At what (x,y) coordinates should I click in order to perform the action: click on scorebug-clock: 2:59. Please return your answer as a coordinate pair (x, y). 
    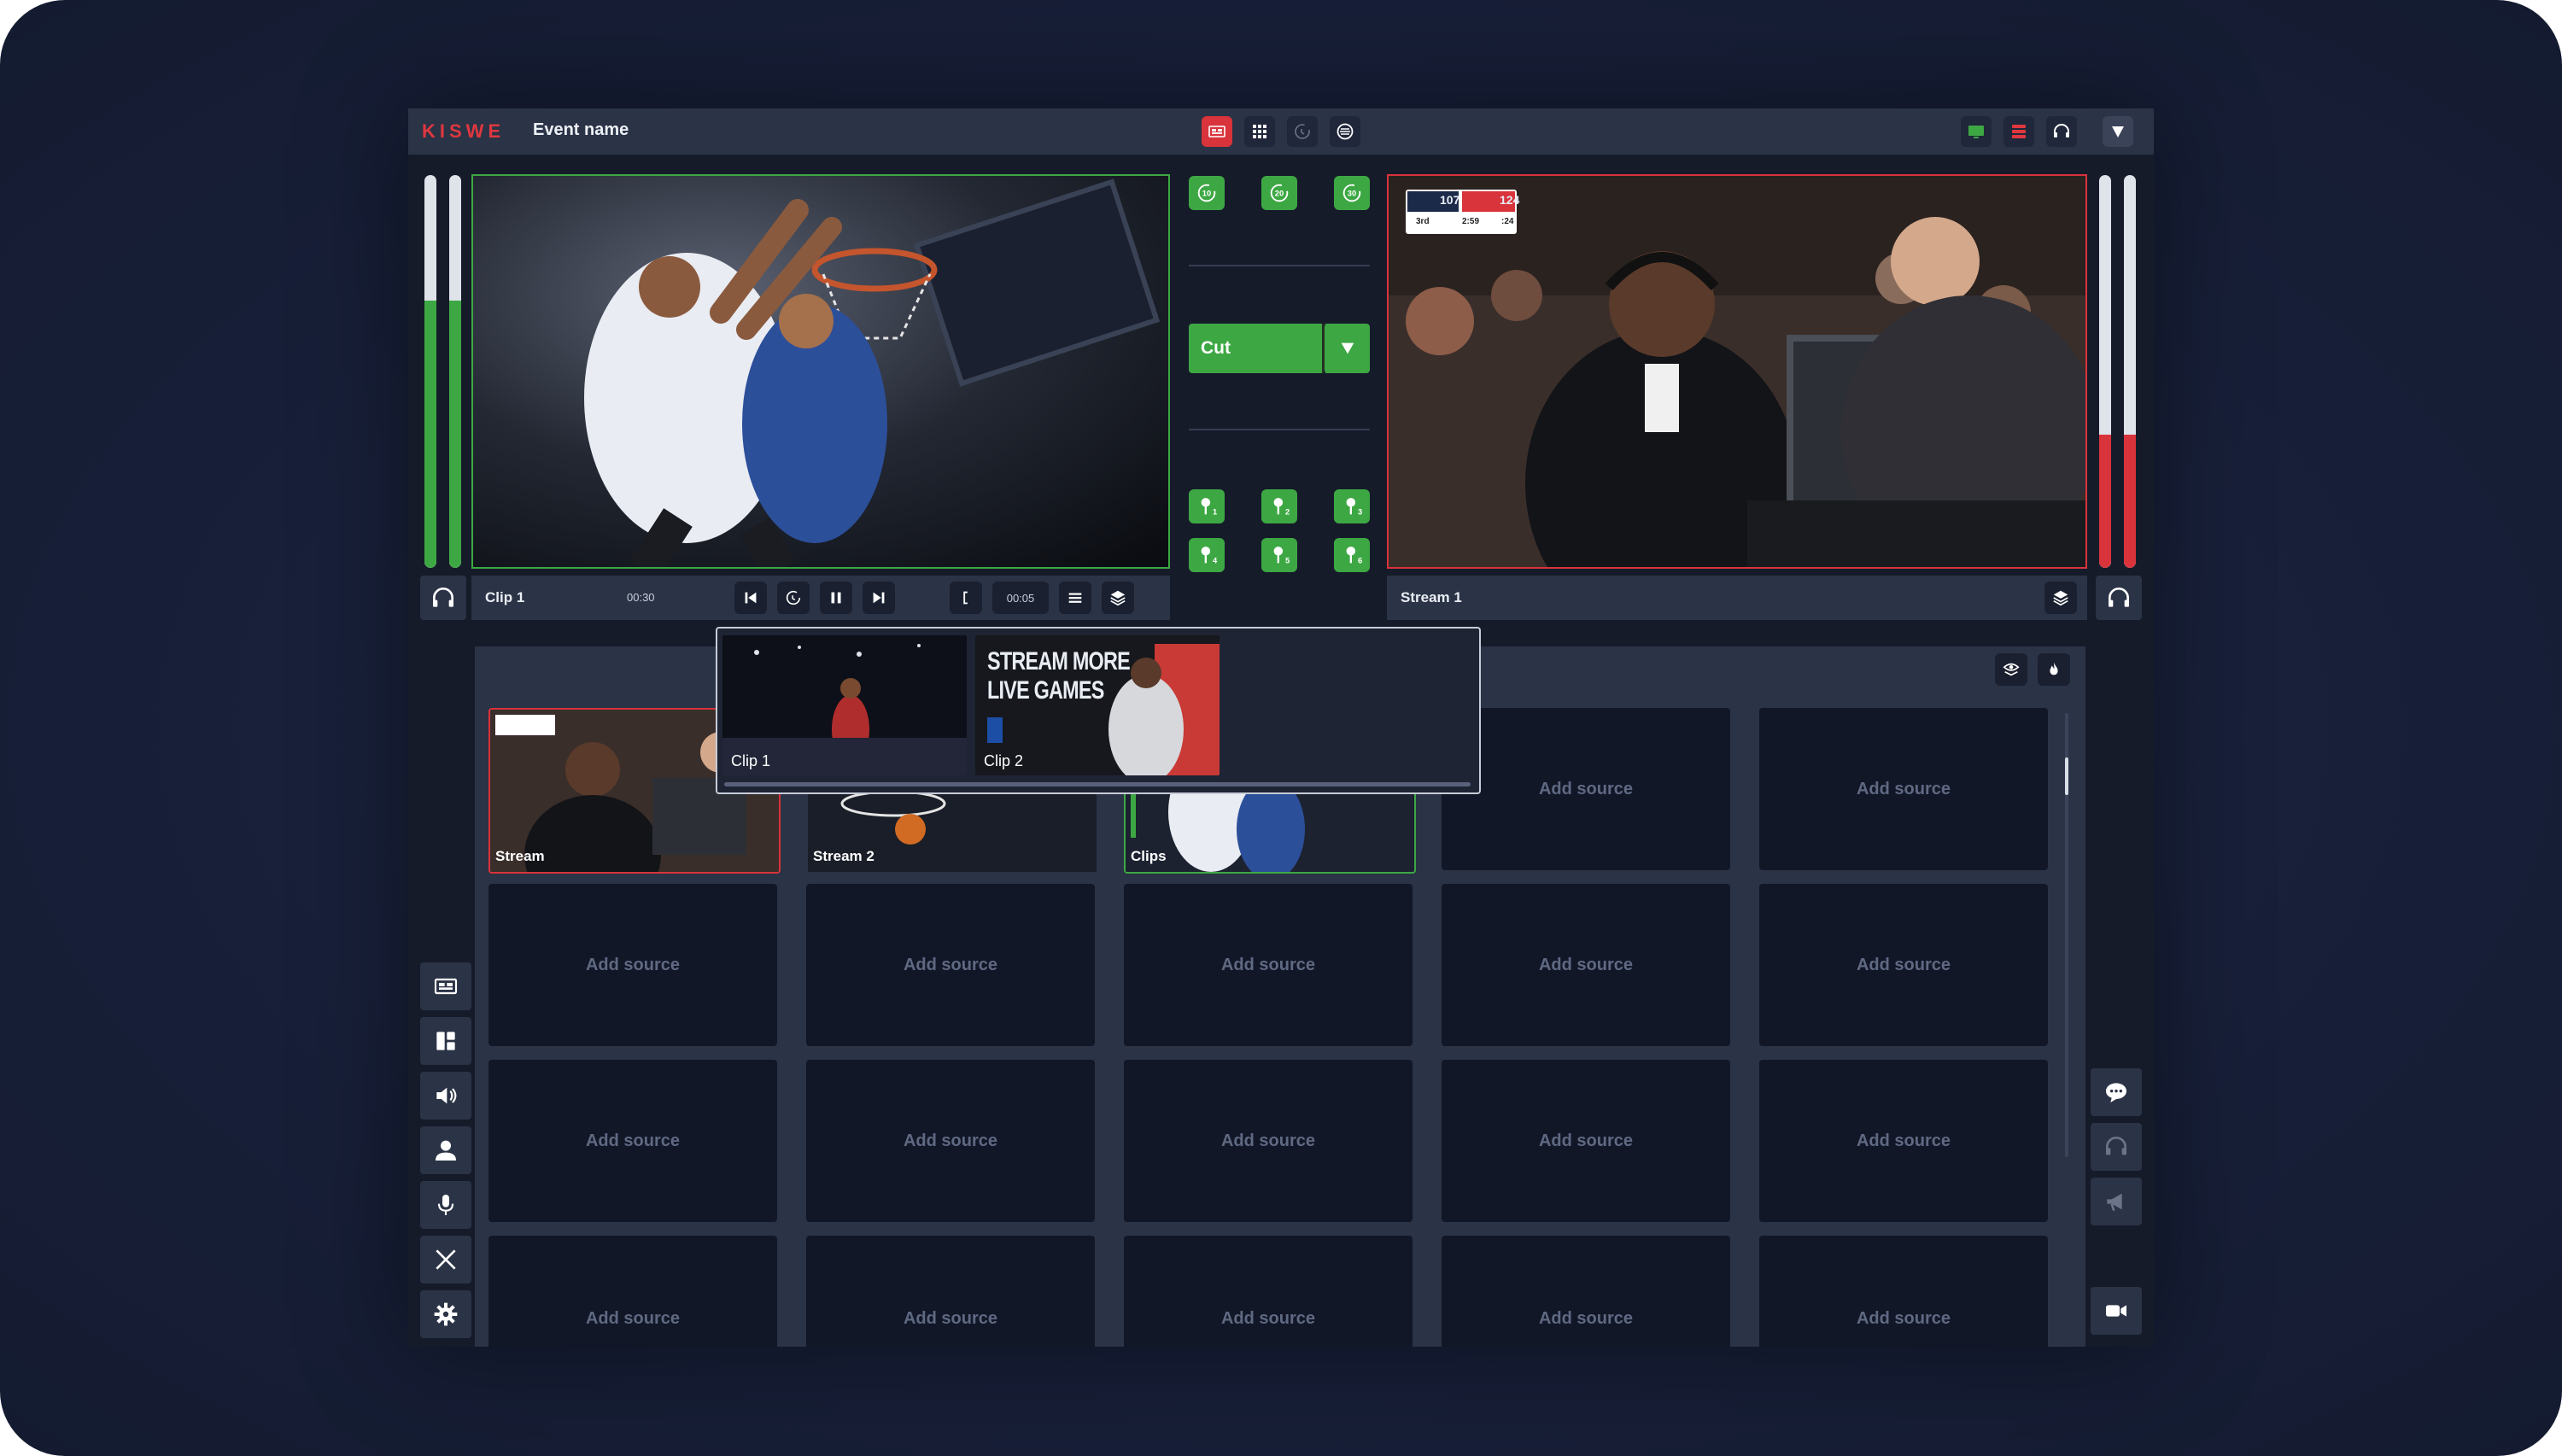
    Looking at the image, I should click on (1471, 222).